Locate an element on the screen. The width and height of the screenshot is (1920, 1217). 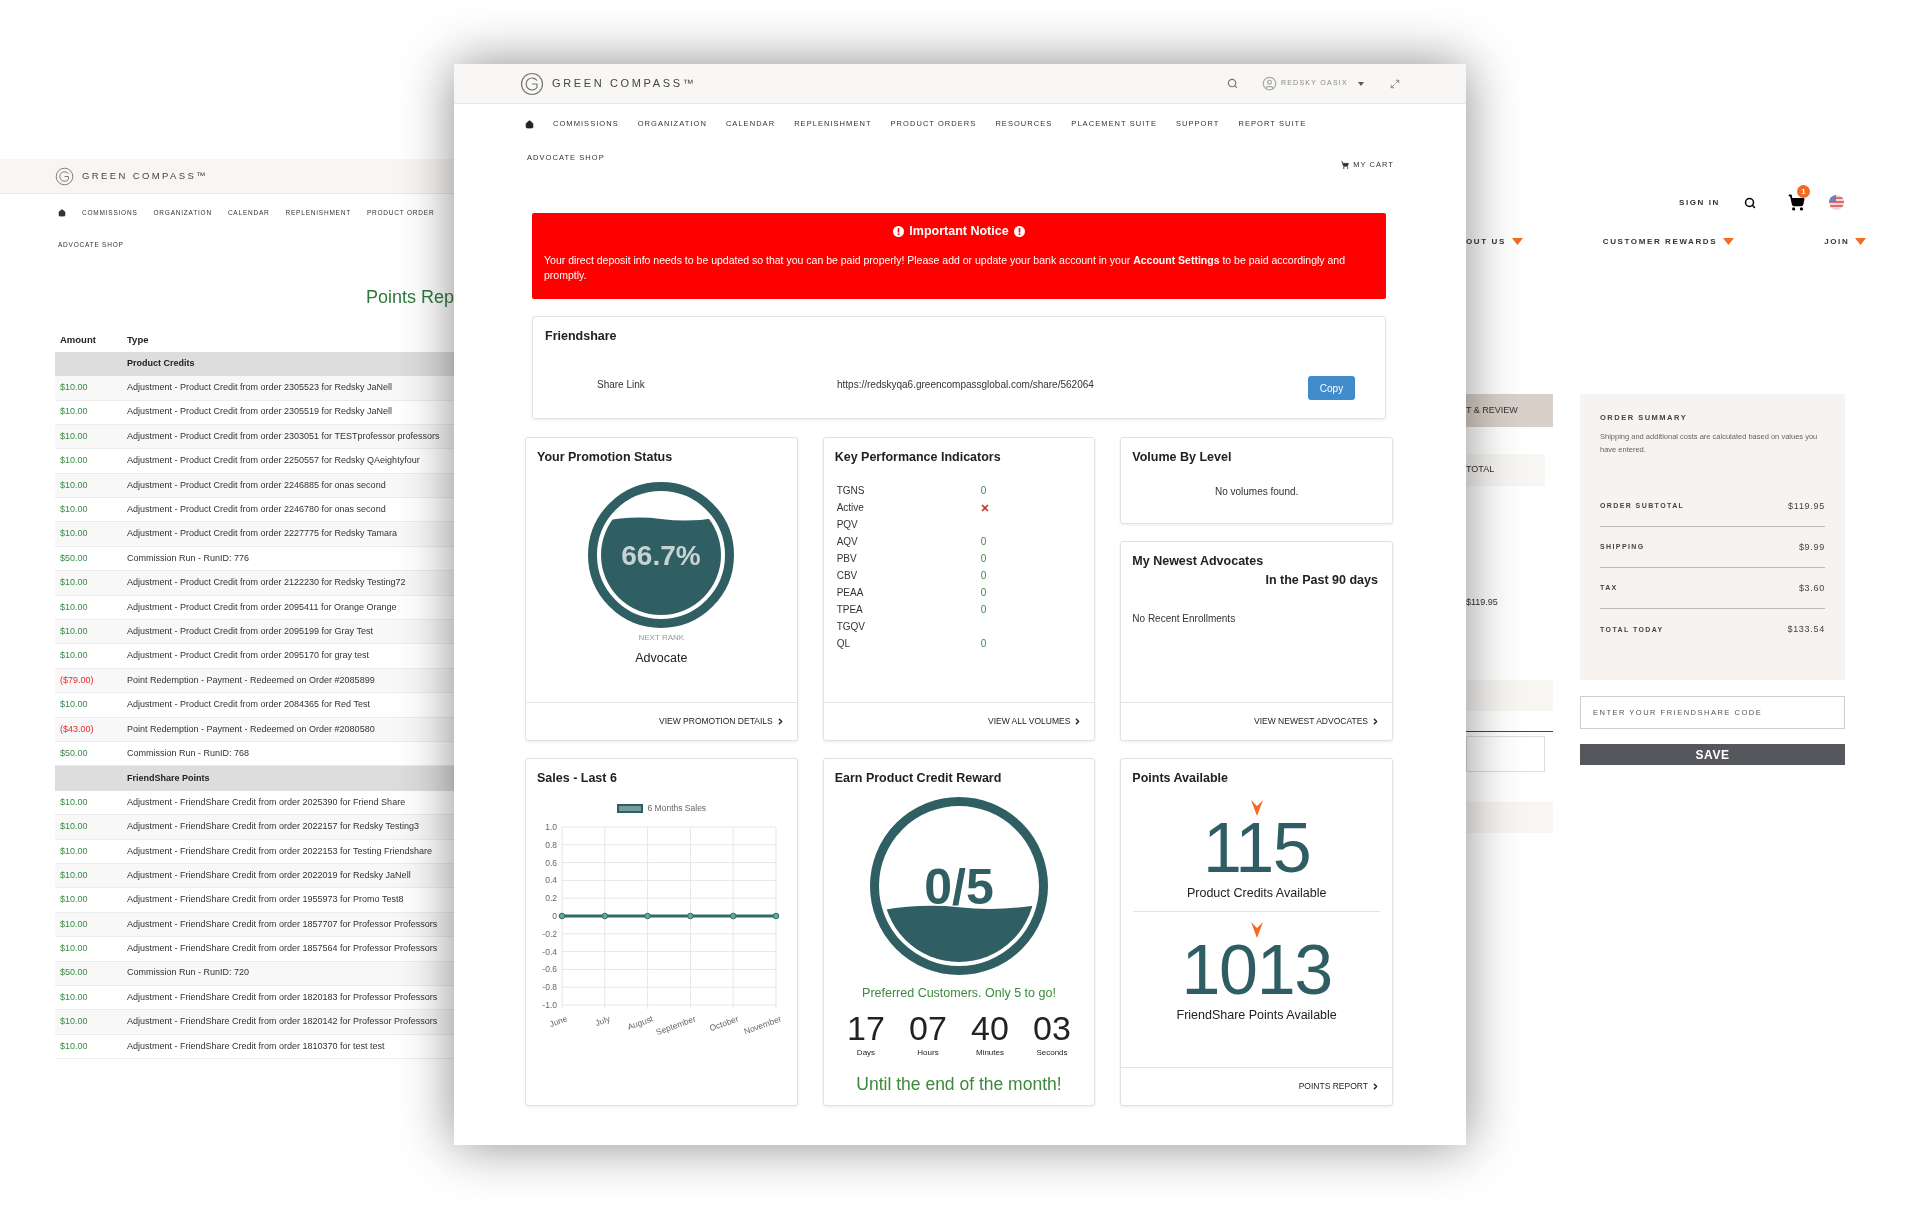
kpi-label: CBV is located at coordinates (847, 576).